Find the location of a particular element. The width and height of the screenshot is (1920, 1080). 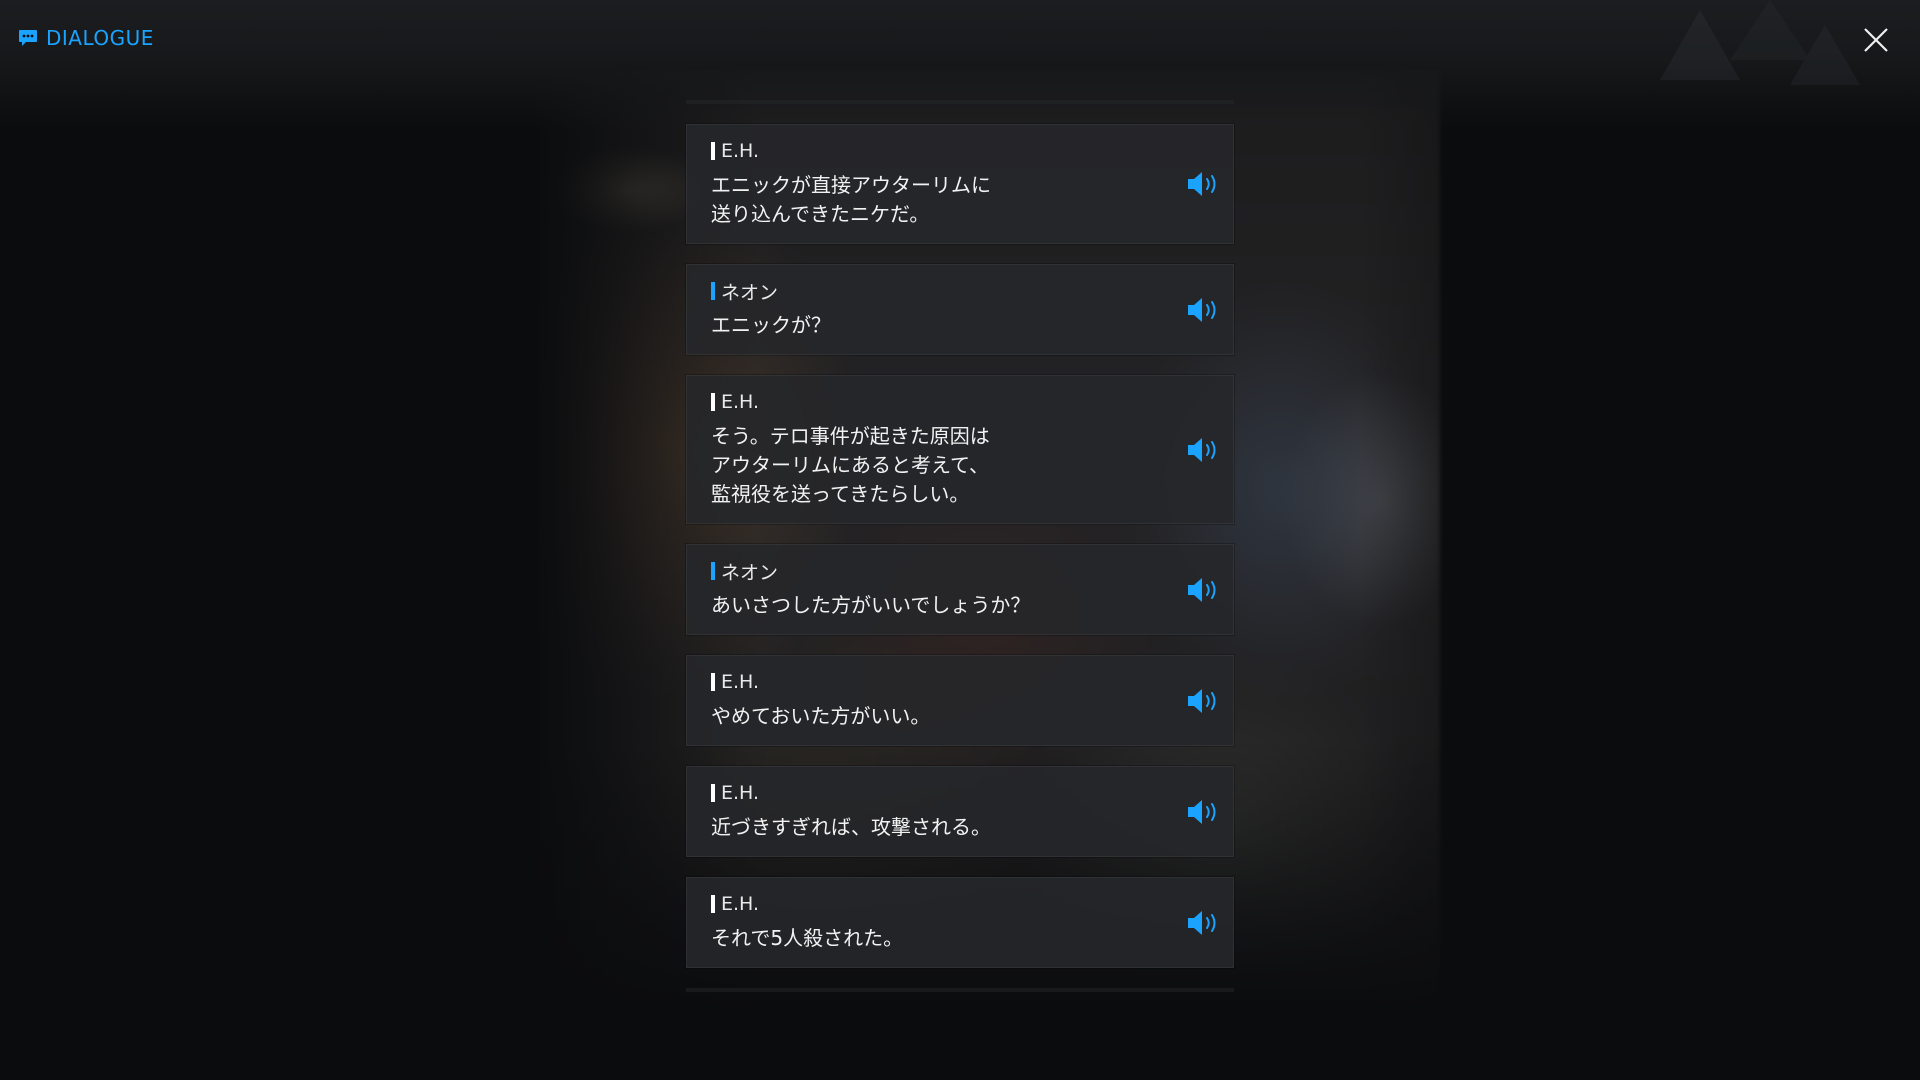

list-edge-top is located at coordinates (960, 102).